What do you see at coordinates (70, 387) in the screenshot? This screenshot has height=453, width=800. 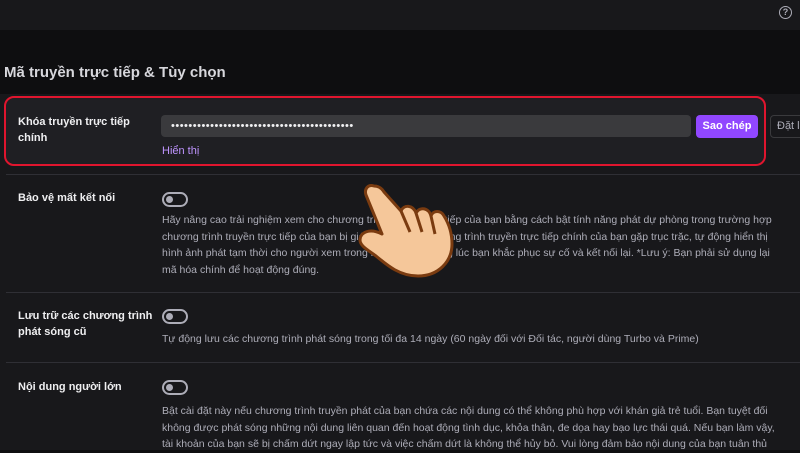 I see `mature-content-label: Nội dung người lớn` at bounding box center [70, 387].